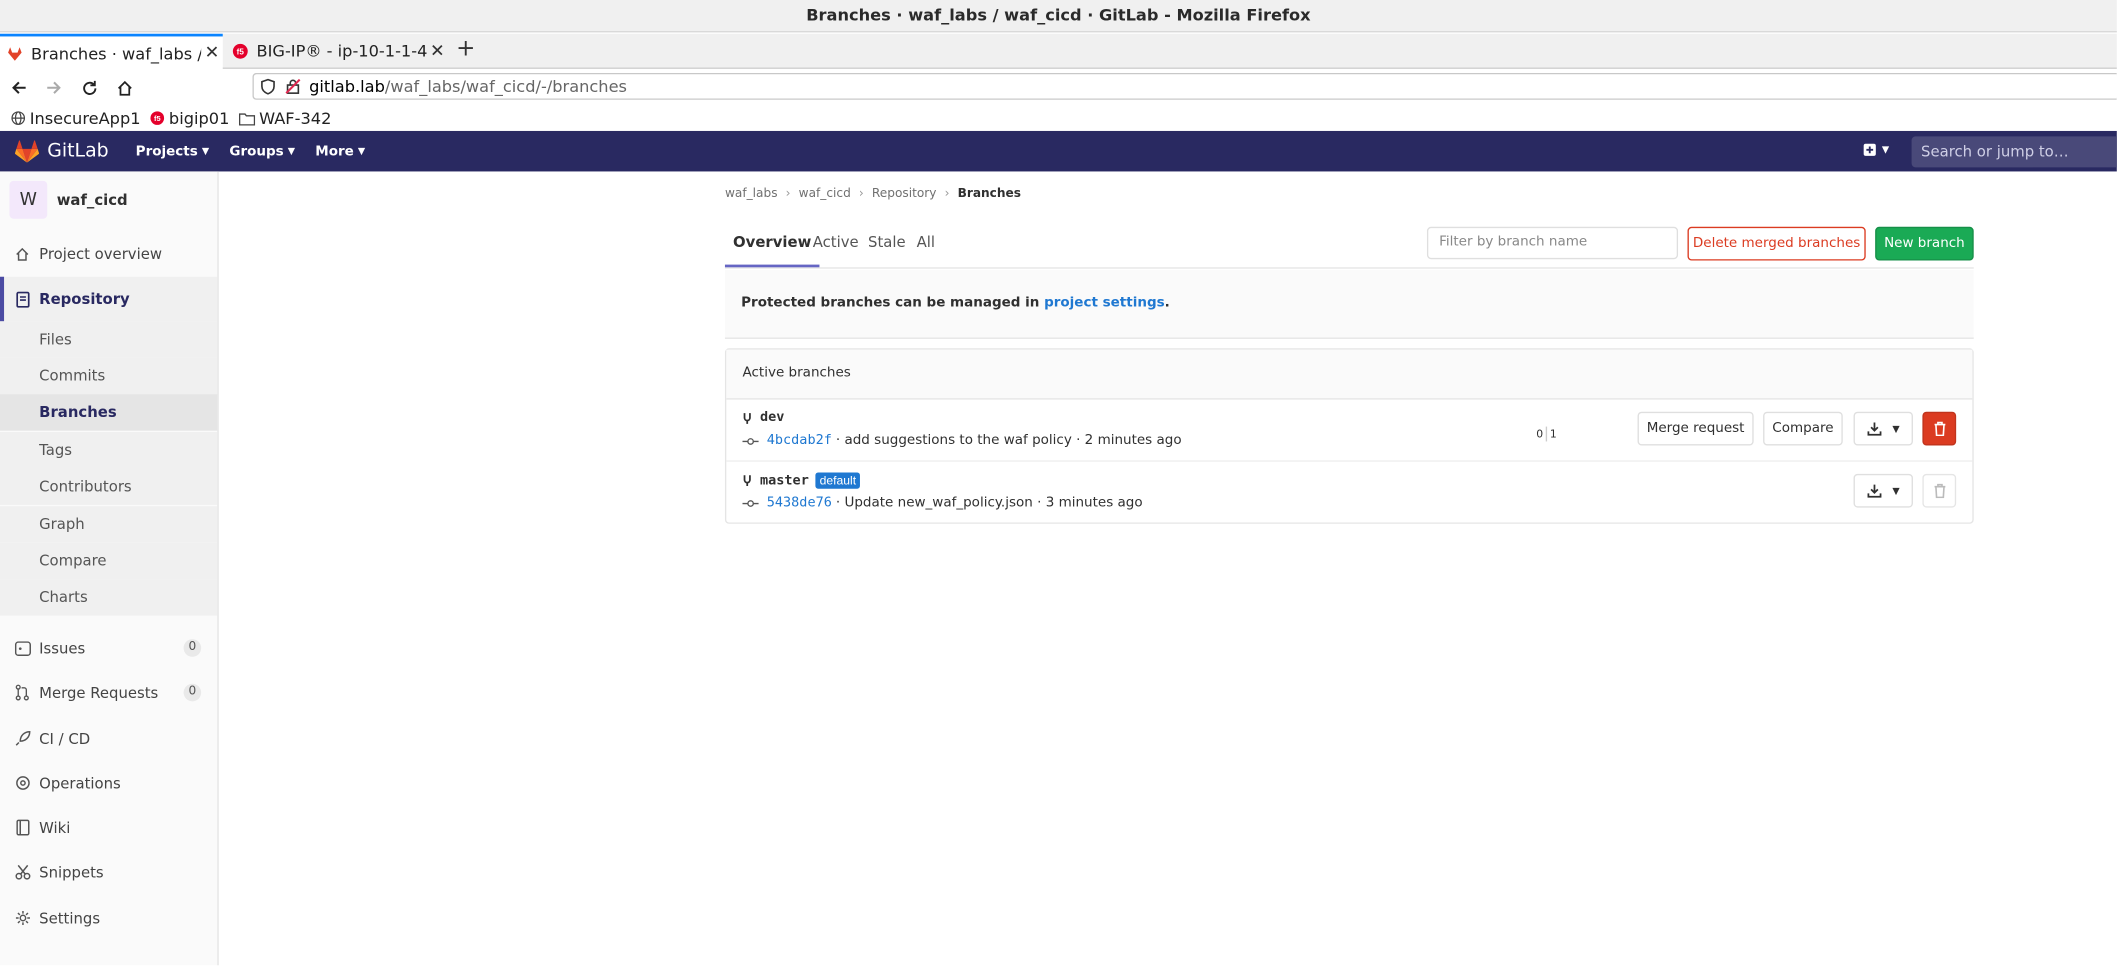  Describe the element at coordinates (1776, 243) in the screenshot. I see `delete-merged-branches-button: Delete merged branches` at that location.